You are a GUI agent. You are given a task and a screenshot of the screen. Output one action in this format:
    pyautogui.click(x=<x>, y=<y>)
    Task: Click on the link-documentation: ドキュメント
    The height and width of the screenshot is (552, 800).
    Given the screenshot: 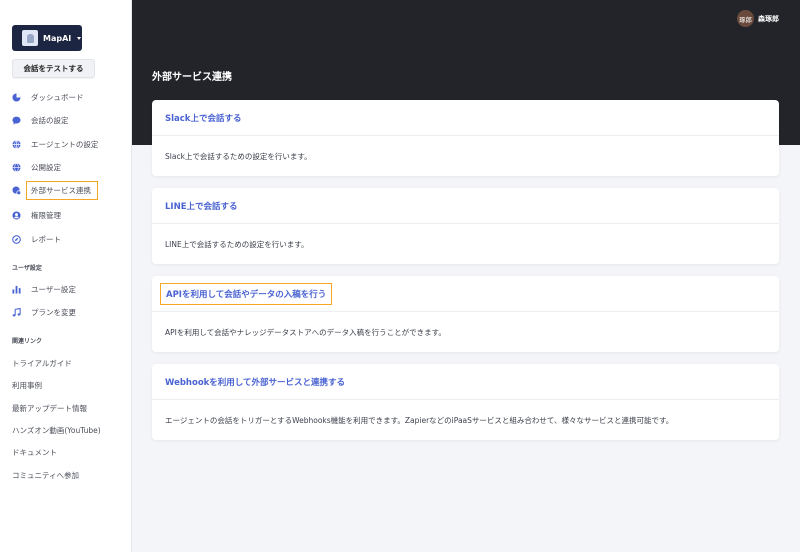 What is the action you would take?
    pyautogui.click(x=34, y=452)
    